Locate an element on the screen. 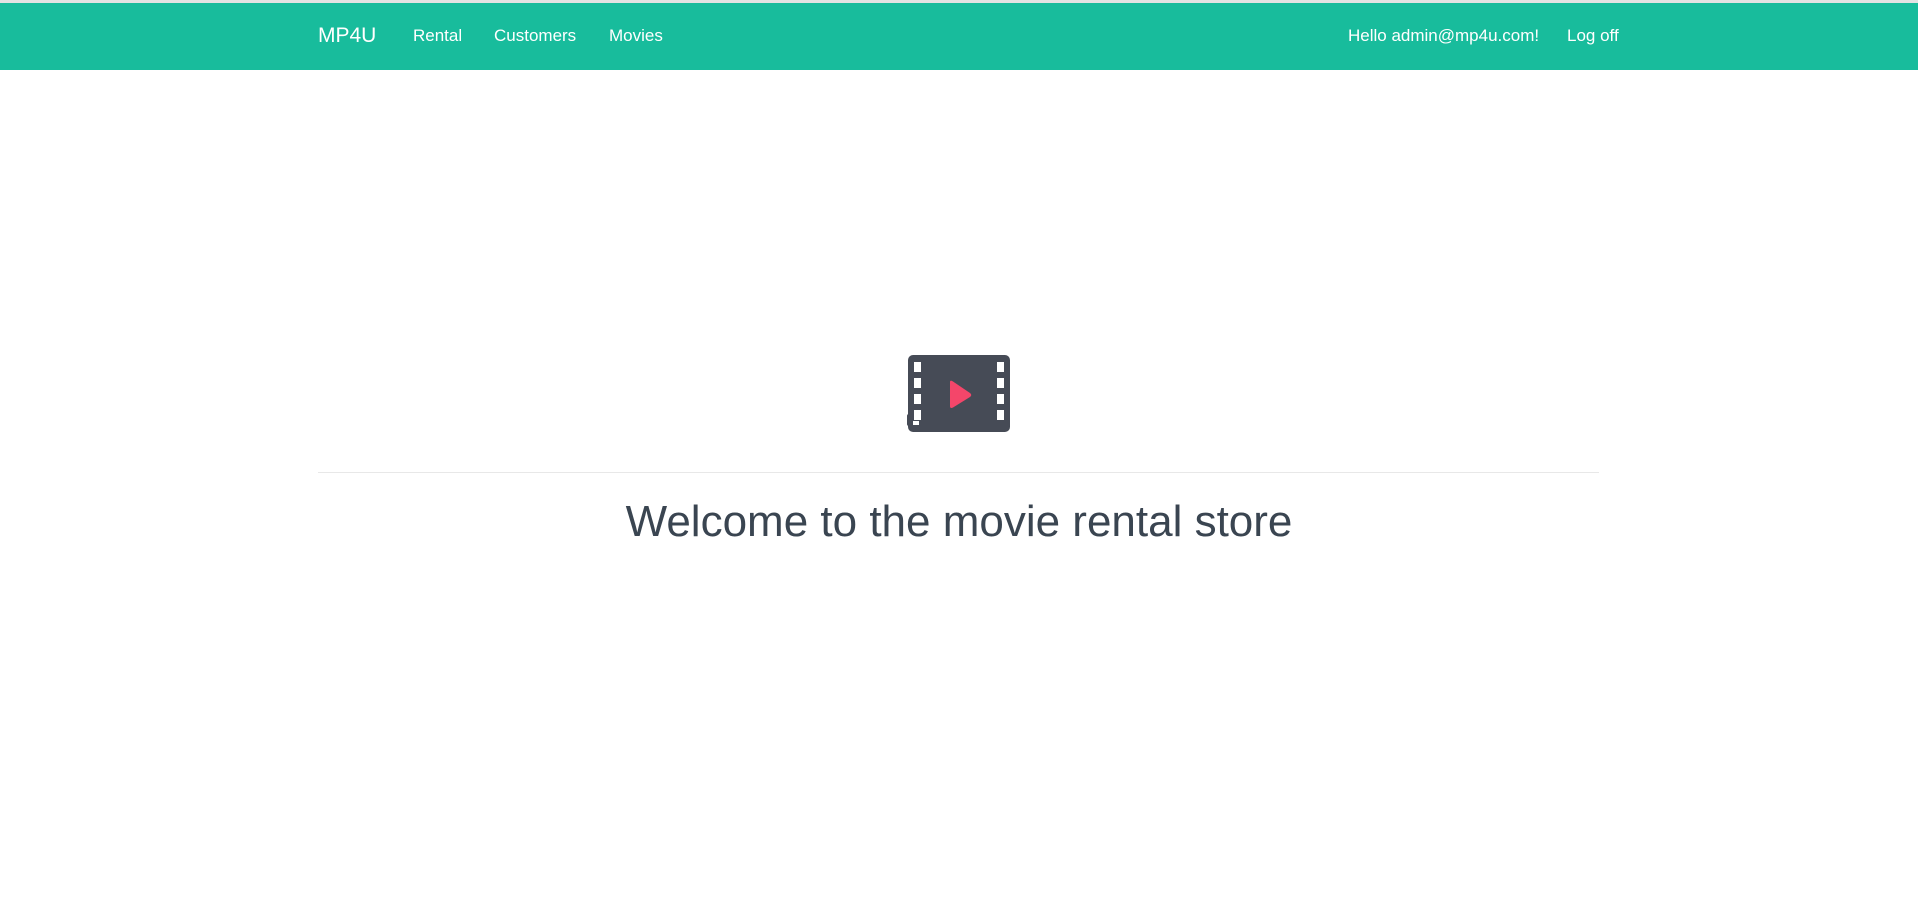  nav-link-rental: Rental is located at coordinates (437, 36).